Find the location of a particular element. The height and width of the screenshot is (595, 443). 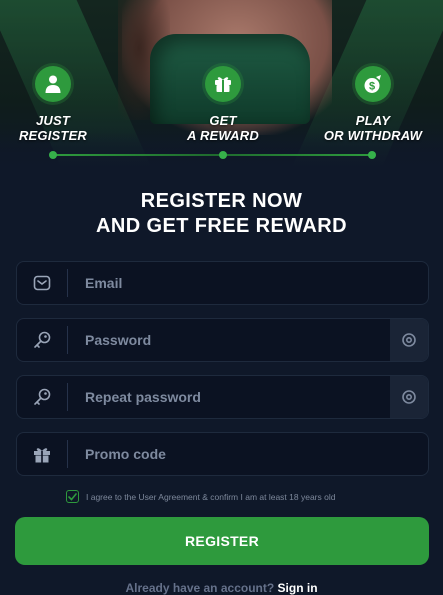

promo-code-input is located at coordinates (248, 454).